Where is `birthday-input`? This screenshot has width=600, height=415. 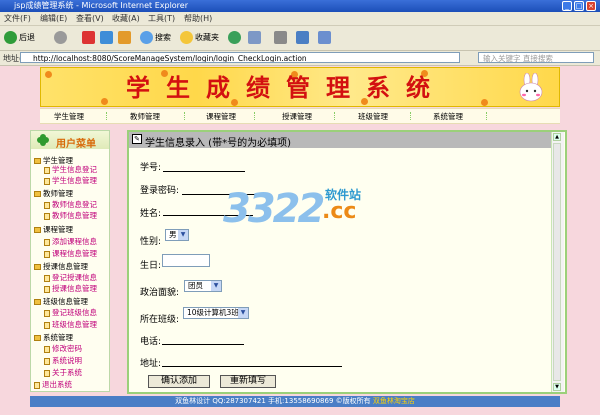 birthday-input is located at coordinates (186, 260).